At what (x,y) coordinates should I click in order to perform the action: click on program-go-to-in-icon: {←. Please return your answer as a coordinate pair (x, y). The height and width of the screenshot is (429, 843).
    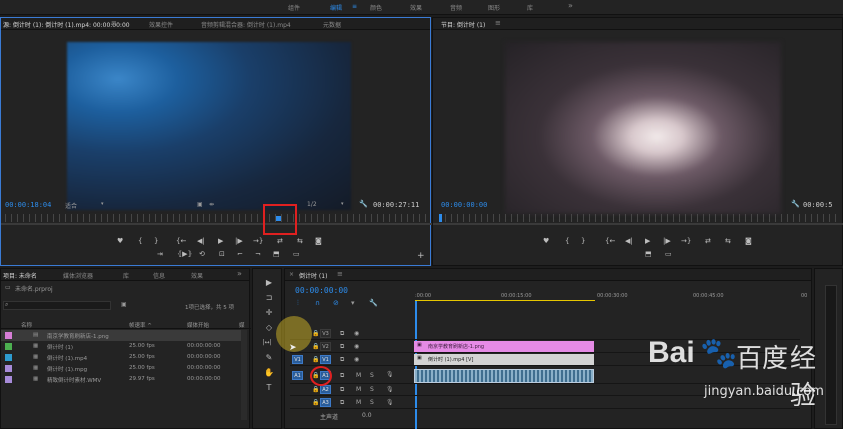
    Looking at the image, I should click on (610, 241).